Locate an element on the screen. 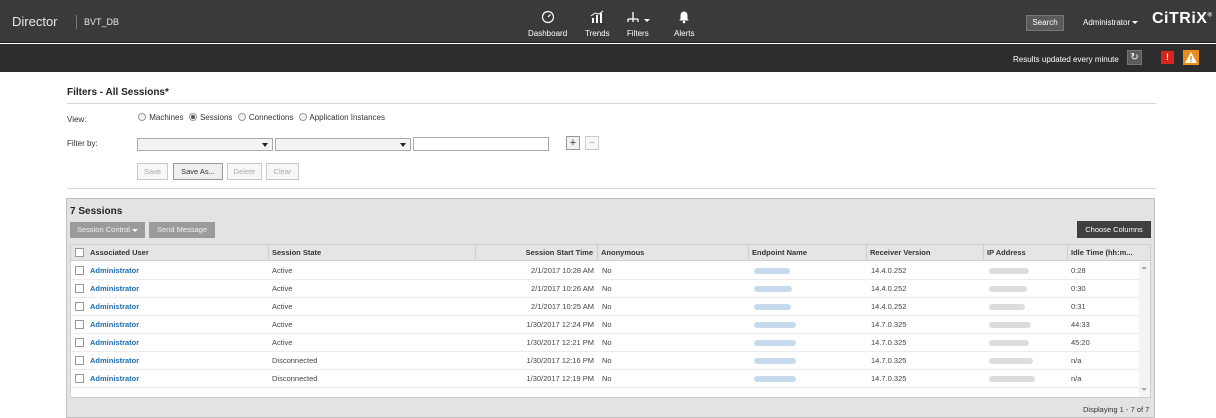 Image resolution: width=1216 pixels, height=418 pixels. remove-filter-button: − is located at coordinates (592, 143).